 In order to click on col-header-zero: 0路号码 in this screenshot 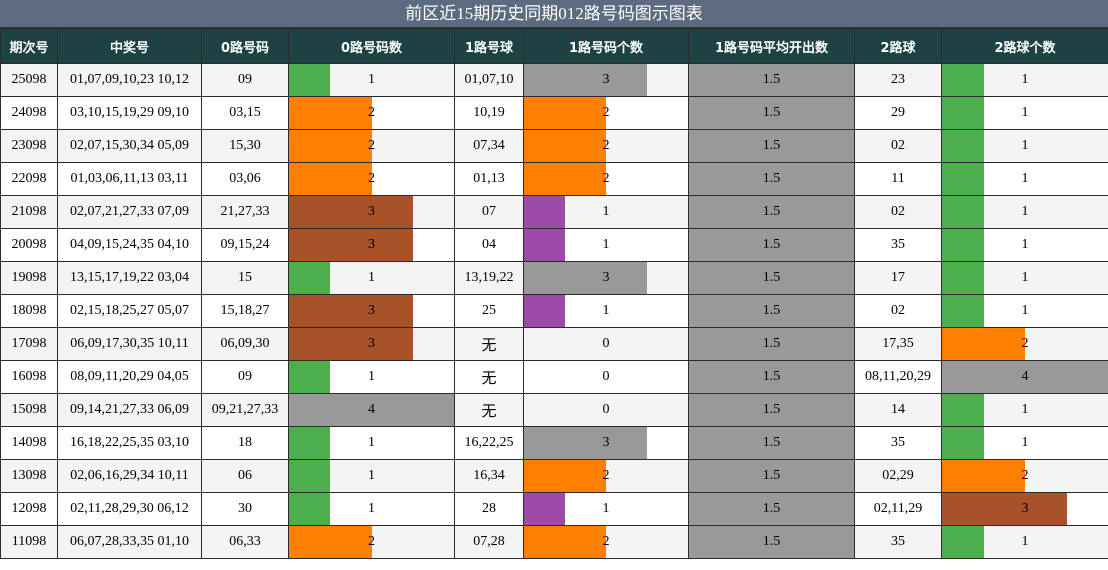, I will do `click(245, 46)`.